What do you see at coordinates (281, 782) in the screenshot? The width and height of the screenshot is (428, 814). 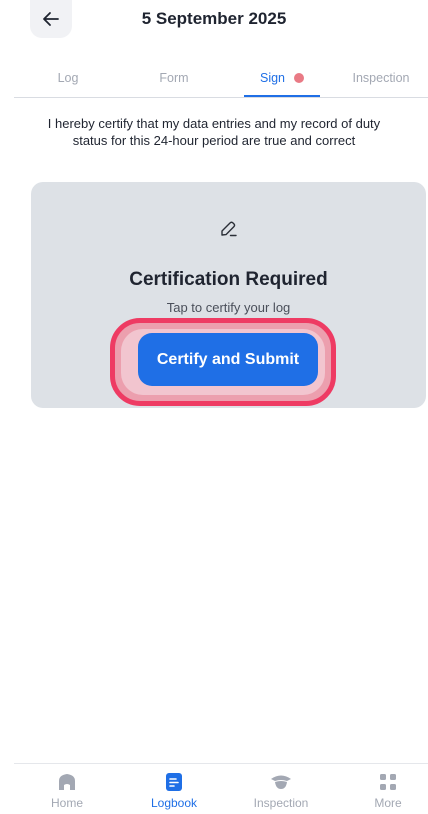 I see `inspection-hat-icon` at bounding box center [281, 782].